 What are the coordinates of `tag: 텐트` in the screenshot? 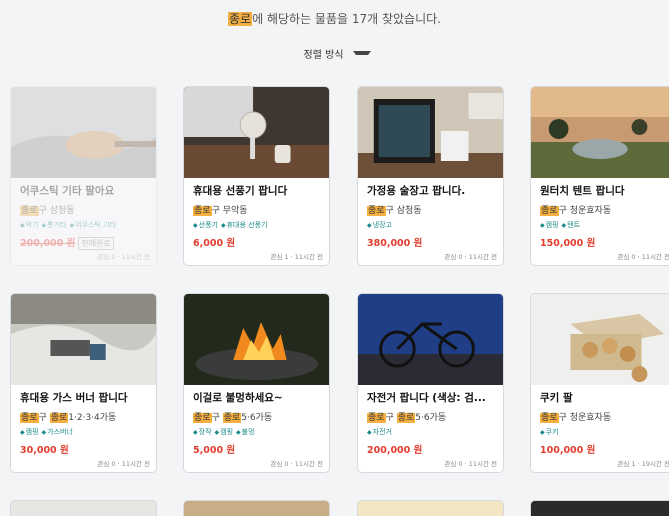 It's located at (571, 225).